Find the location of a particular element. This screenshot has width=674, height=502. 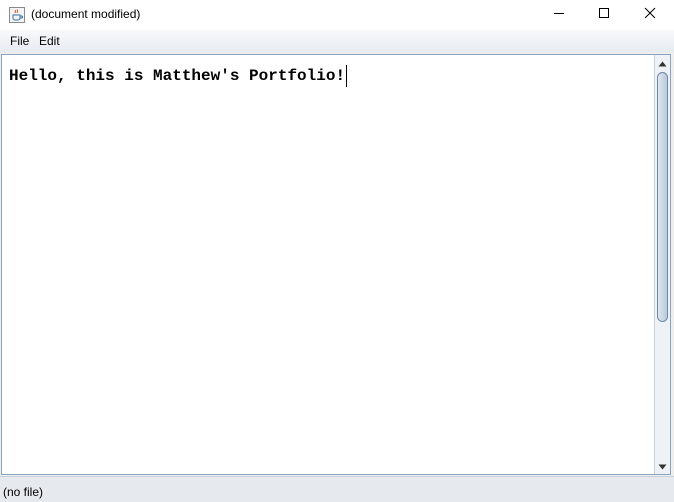

menu-edit: Edit is located at coordinates (49, 41).